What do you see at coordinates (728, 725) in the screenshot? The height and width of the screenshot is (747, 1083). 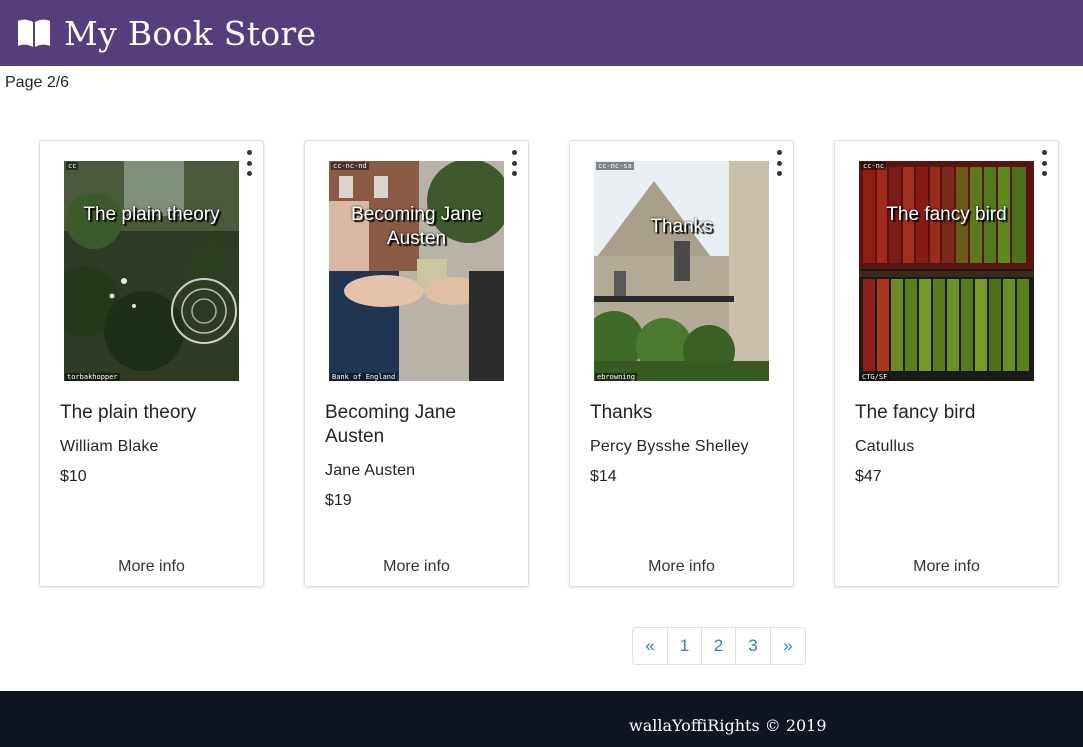 I see `copyright-text: wallaYoffiRights © 2019` at bounding box center [728, 725].